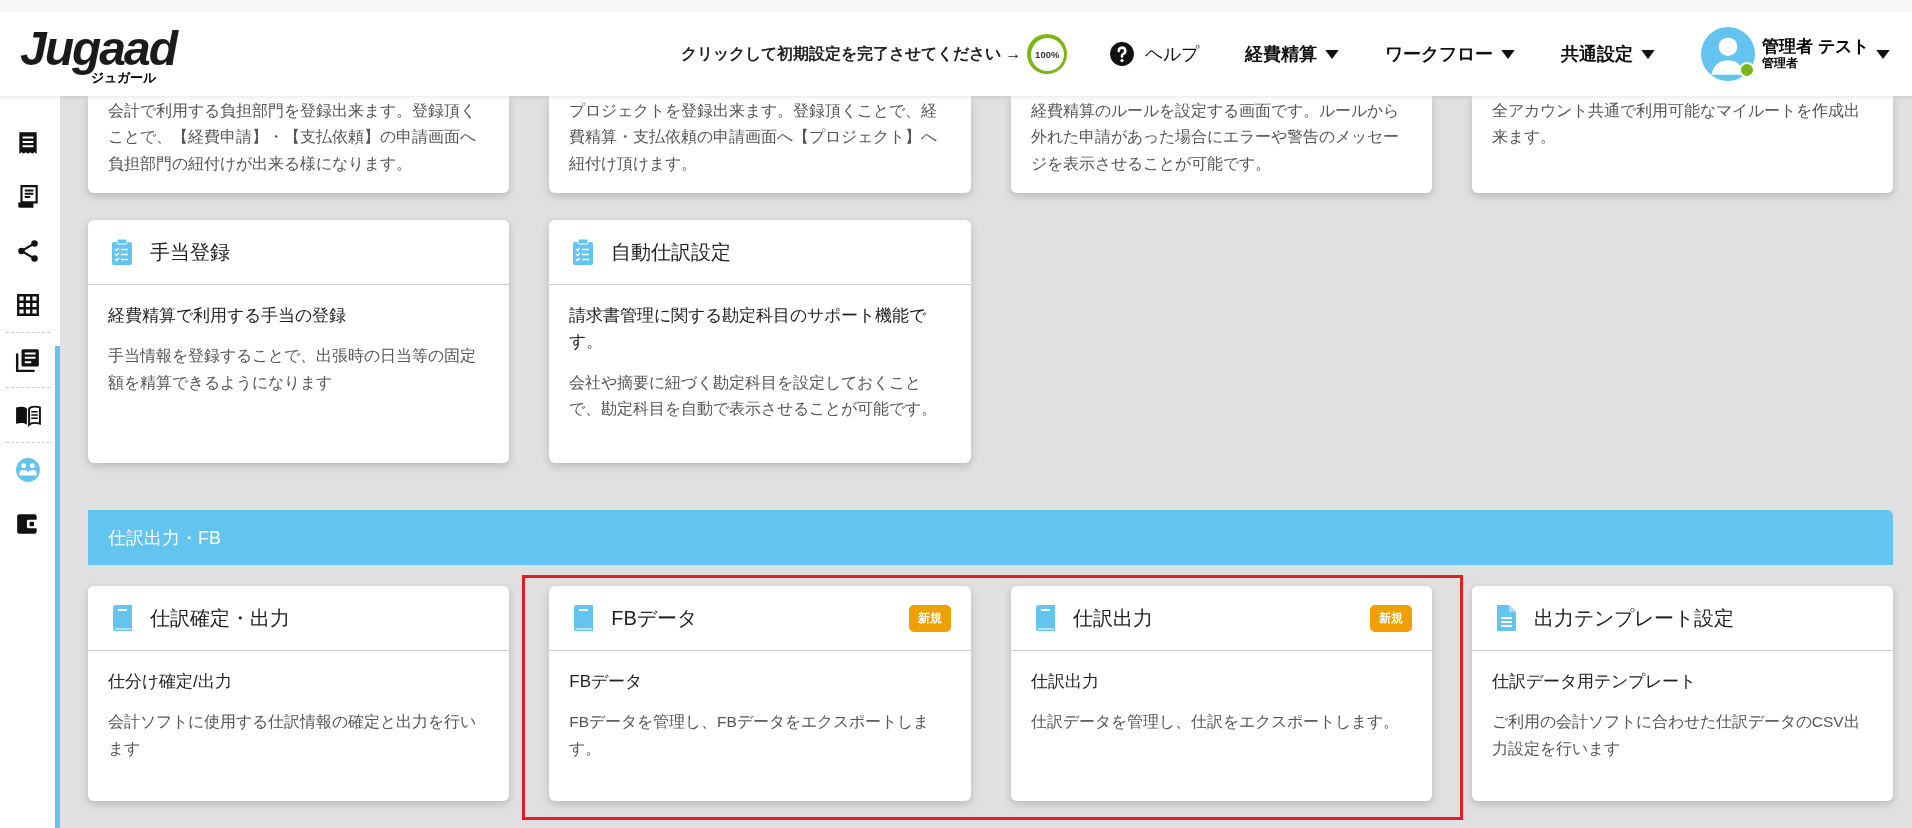 The height and width of the screenshot is (828, 1912). What do you see at coordinates (1608, 54) in the screenshot?
I see `nav-menu: 共通設定` at bounding box center [1608, 54].